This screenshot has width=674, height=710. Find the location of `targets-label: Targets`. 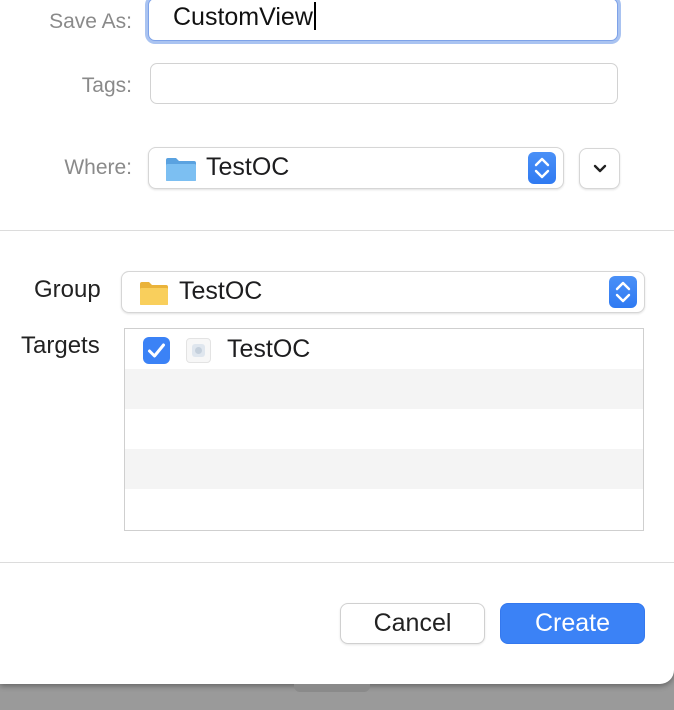

targets-label: Targets is located at coordinates (60, 345).